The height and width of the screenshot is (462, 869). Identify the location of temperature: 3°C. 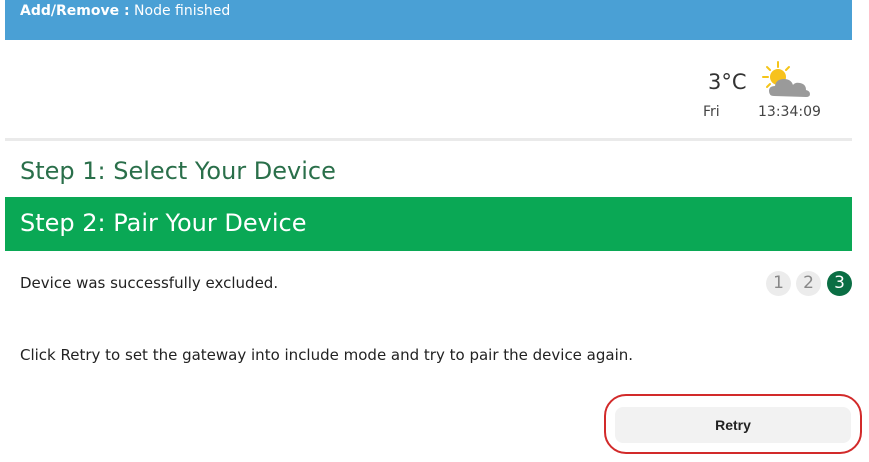
(727, 82).